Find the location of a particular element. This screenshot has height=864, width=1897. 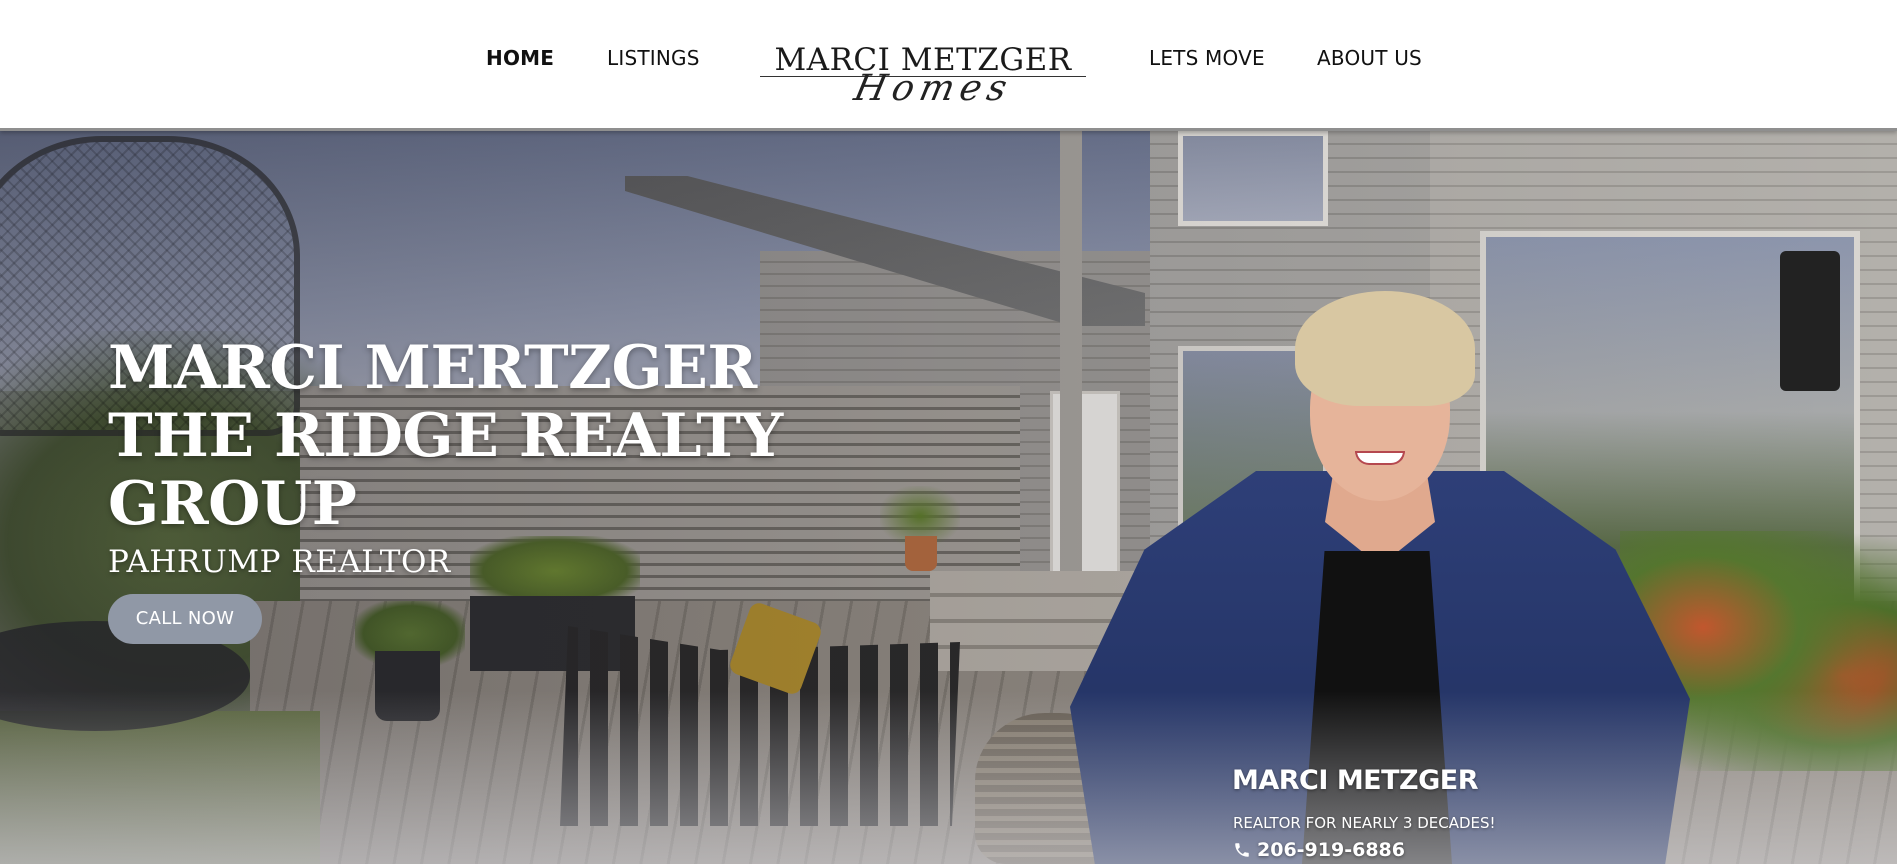

realtor-hair is located at coordinates (1385, 348).